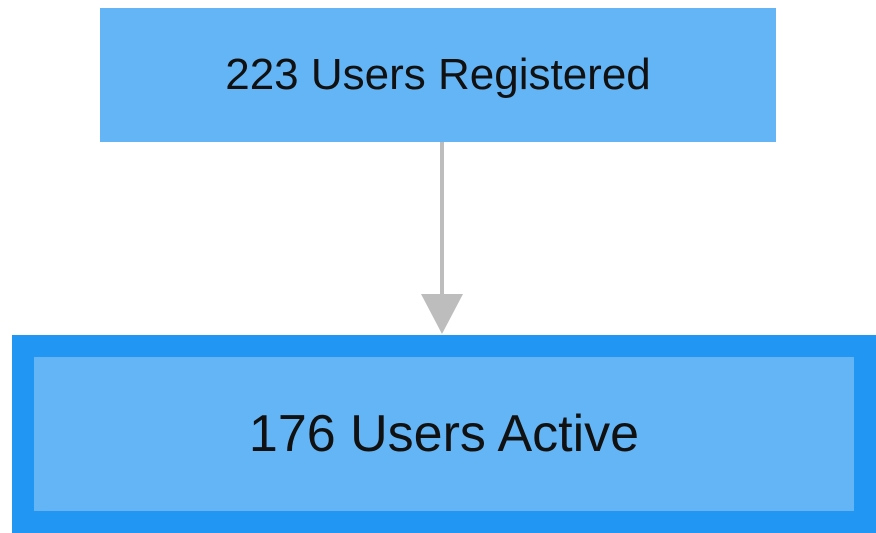 The image size is (876, 533). What do you see at coordinates (442, 314) in the screenshot?
I see `arrowhead-icon` at bounding box center [442, 314].